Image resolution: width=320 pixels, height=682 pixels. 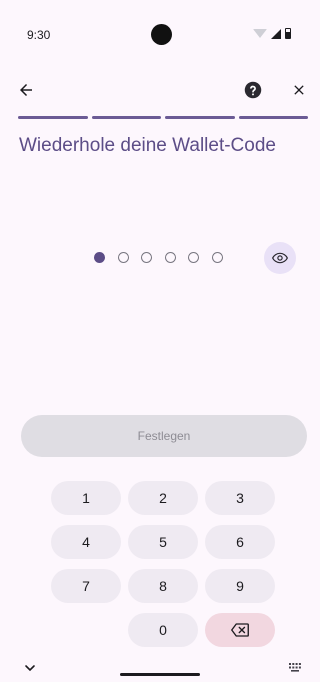 I want to click on home-indicator, so click(x=160, y=674).